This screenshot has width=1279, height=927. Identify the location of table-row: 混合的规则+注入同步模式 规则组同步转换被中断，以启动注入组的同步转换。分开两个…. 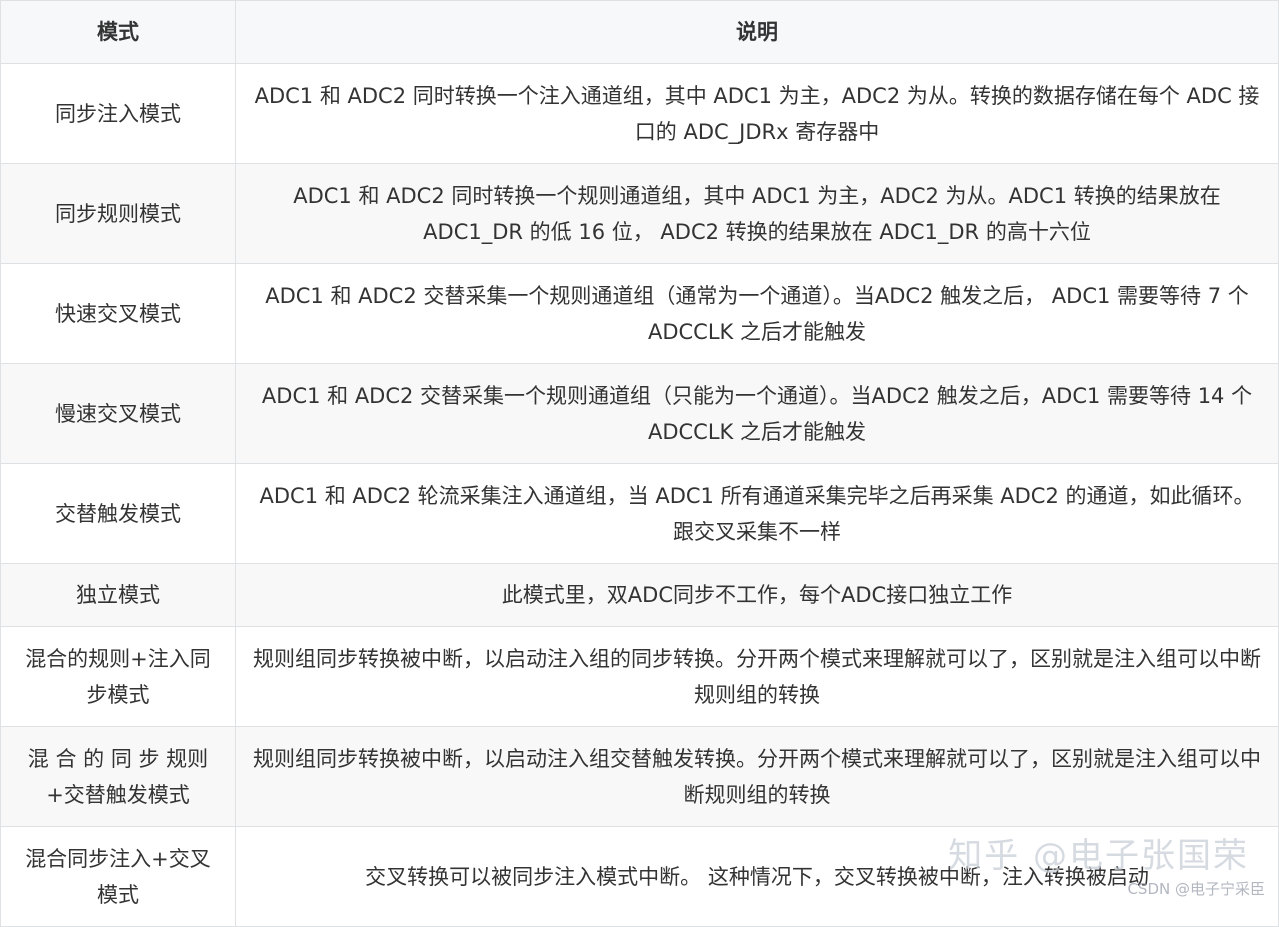
(639, 676).